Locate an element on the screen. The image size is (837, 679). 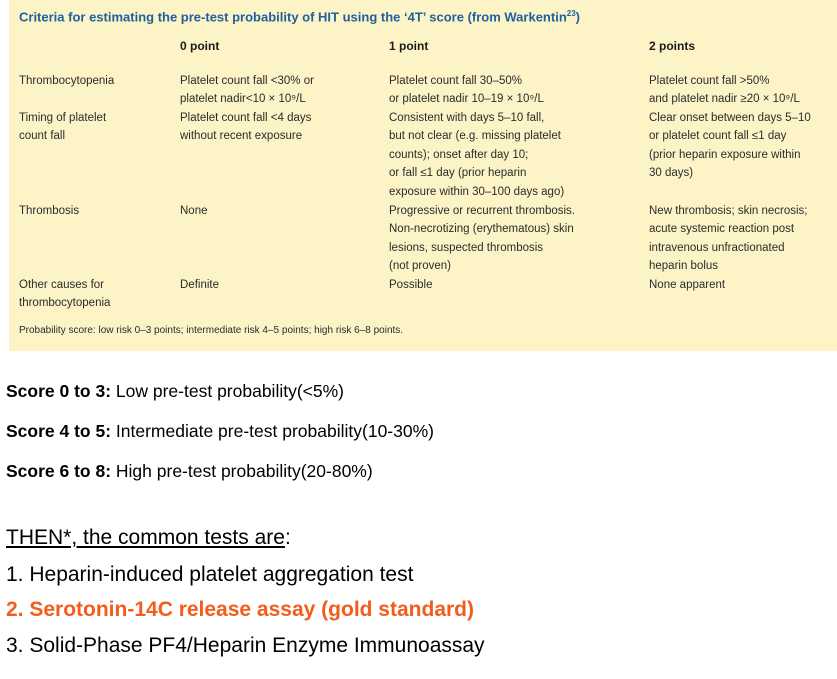
tests-heading: THEN*, the common tests are: is located at coordinates (148, 538).